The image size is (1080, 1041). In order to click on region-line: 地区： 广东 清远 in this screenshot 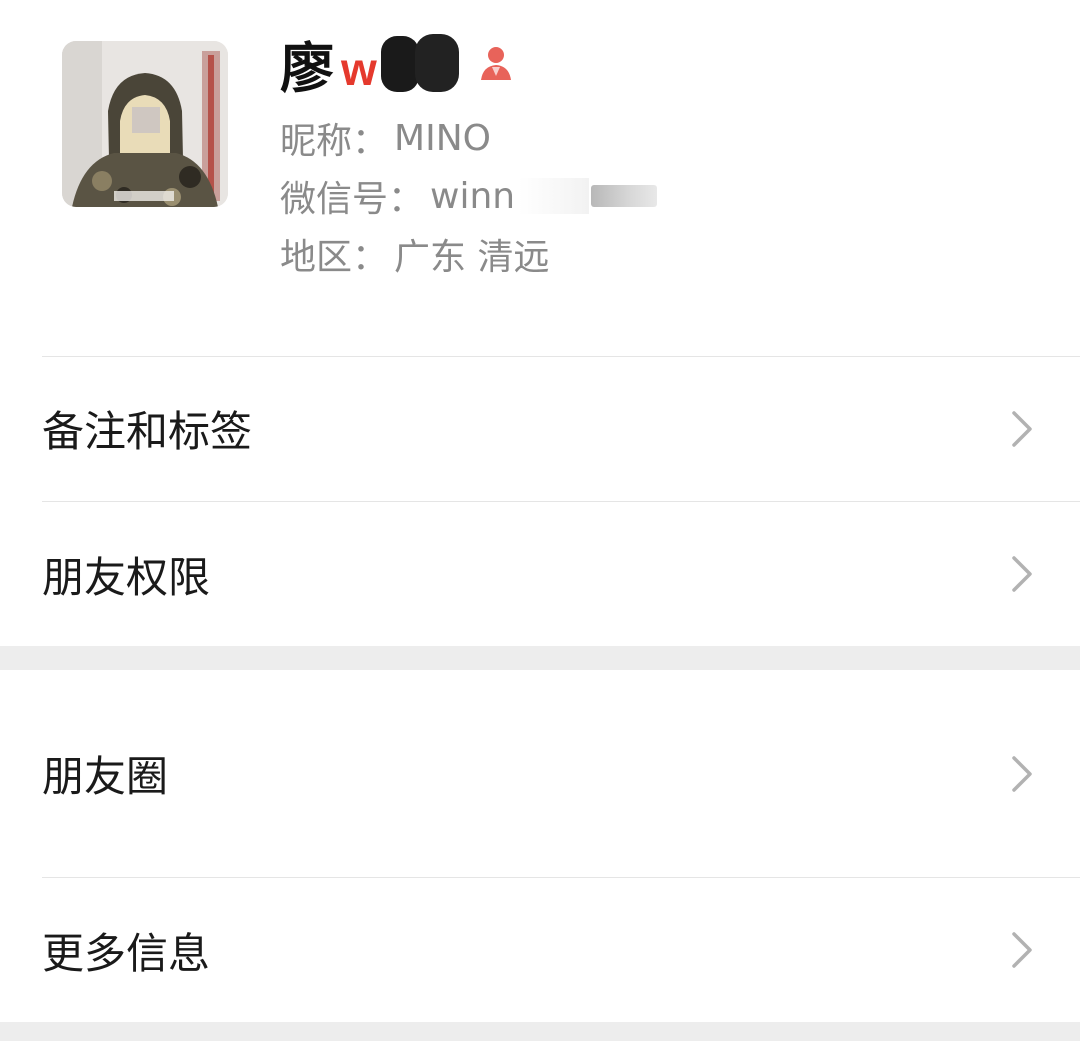, I will do `click(414, 254)`.